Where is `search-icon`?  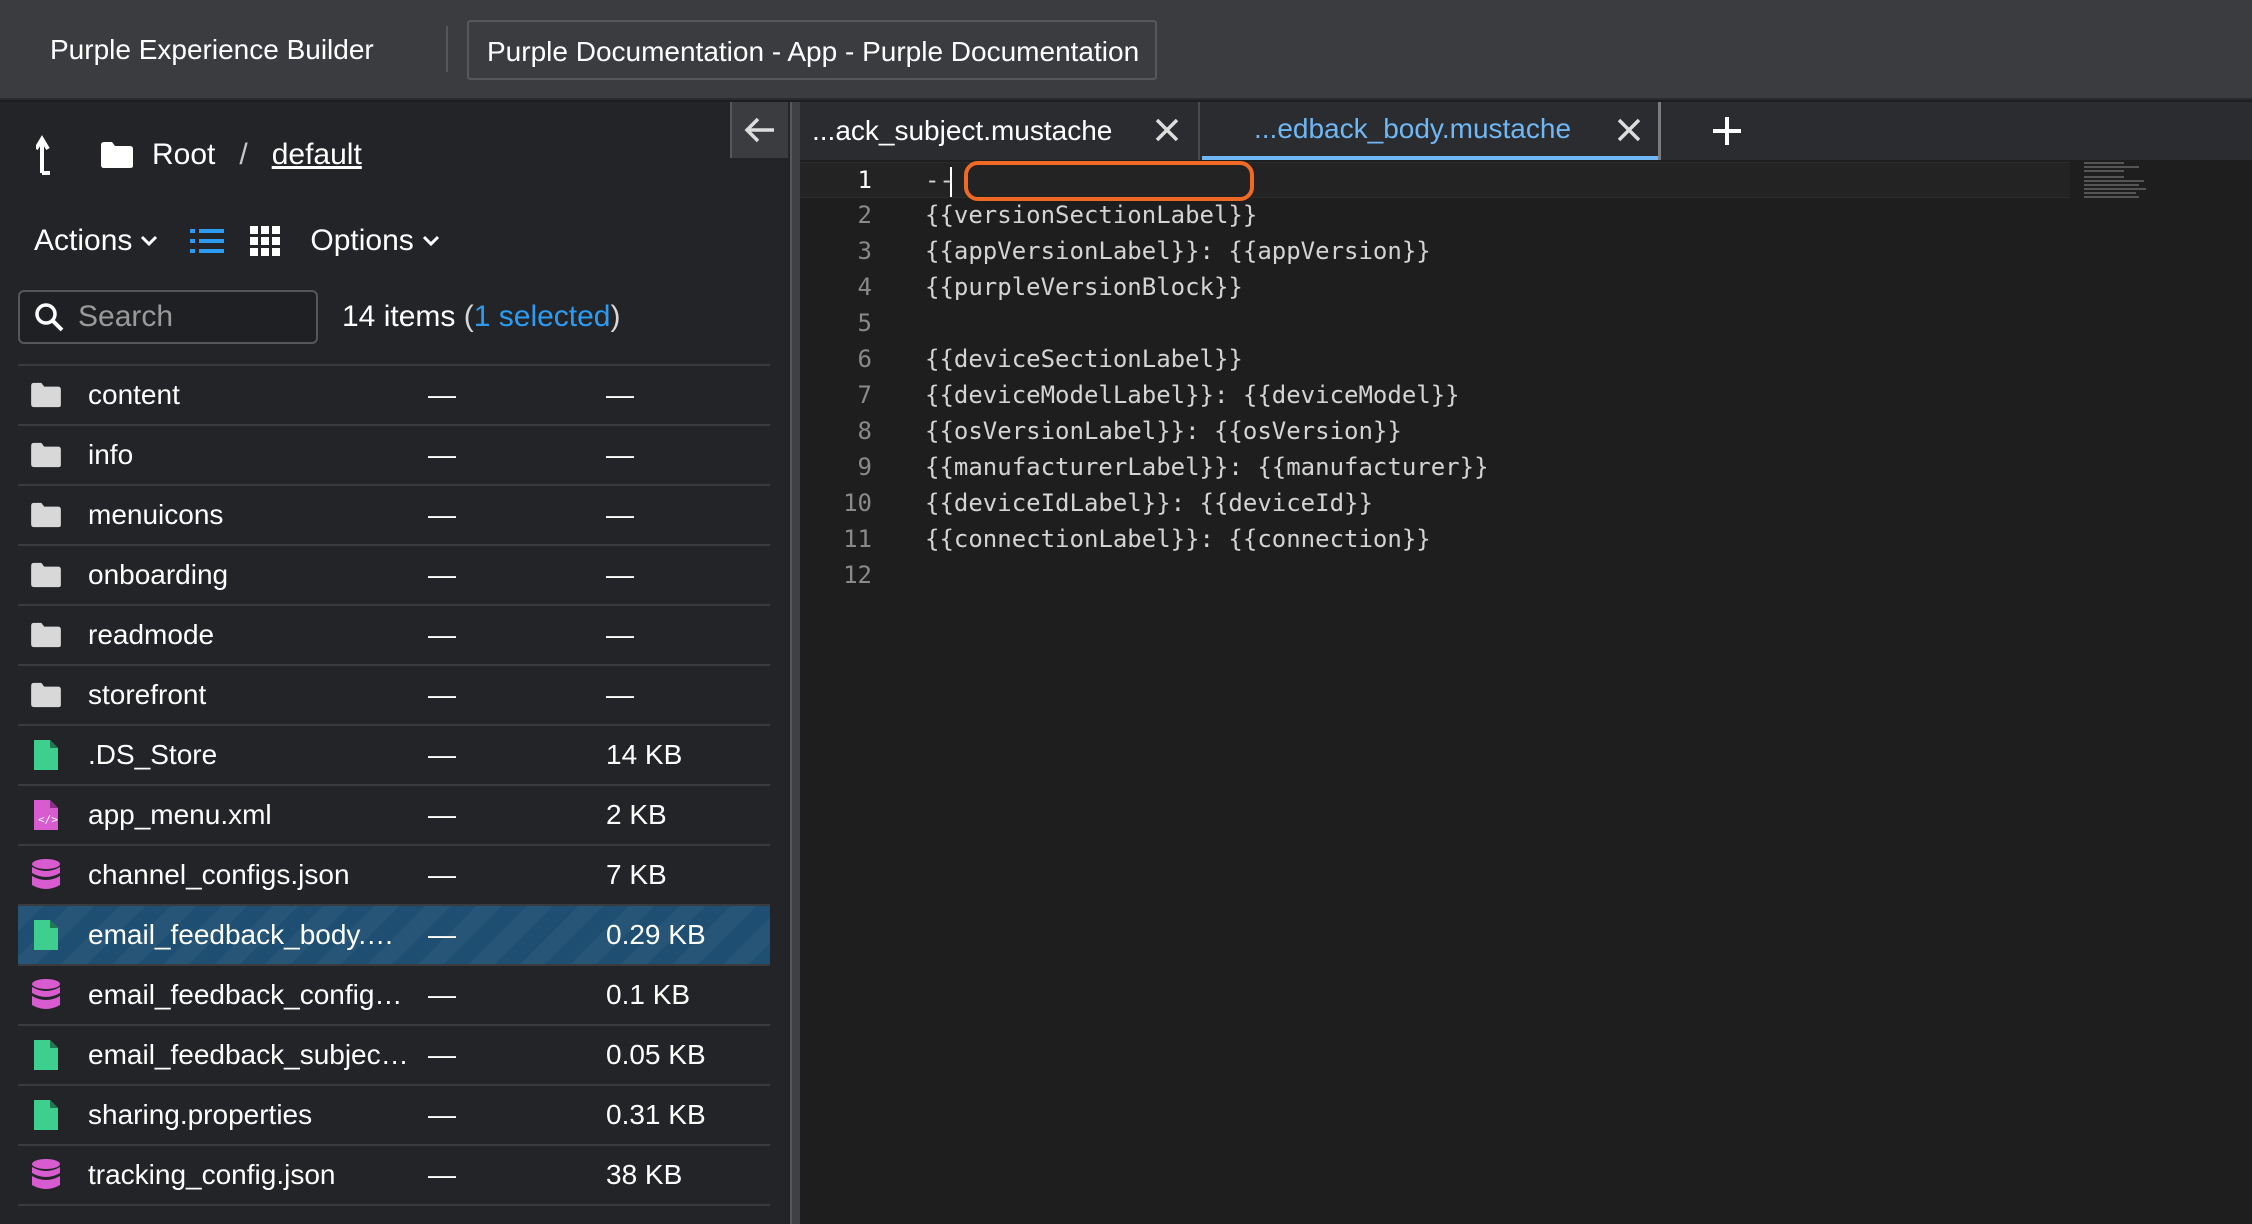 search-icon is located at coordinates (49, 317).